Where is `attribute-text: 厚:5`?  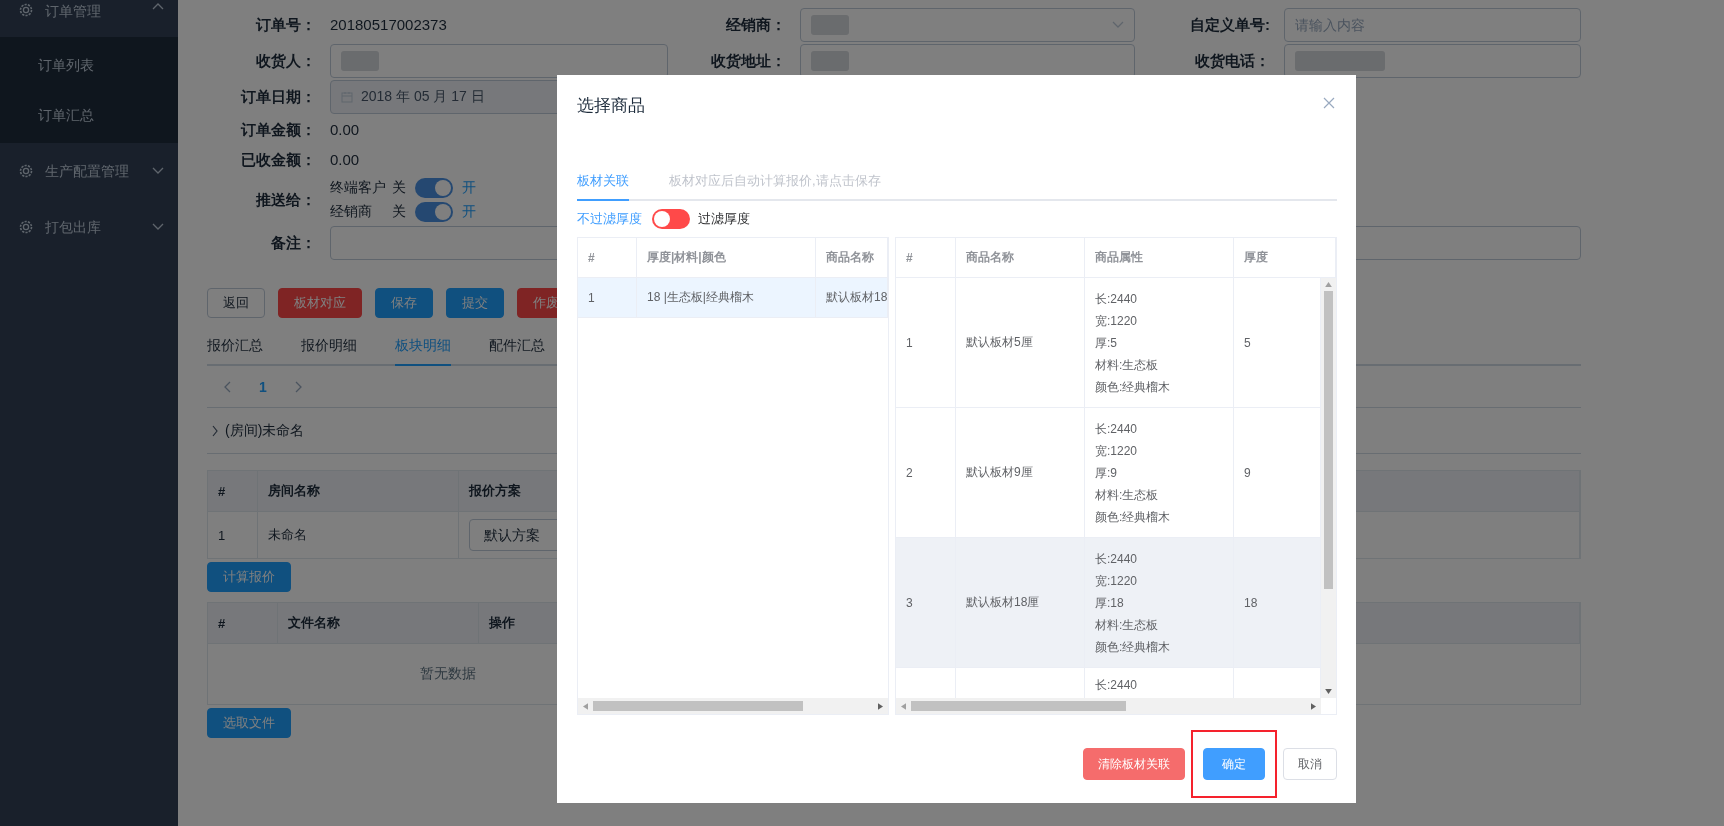
attribute-text: 厚:5 is located at coordinates (1106, 343).